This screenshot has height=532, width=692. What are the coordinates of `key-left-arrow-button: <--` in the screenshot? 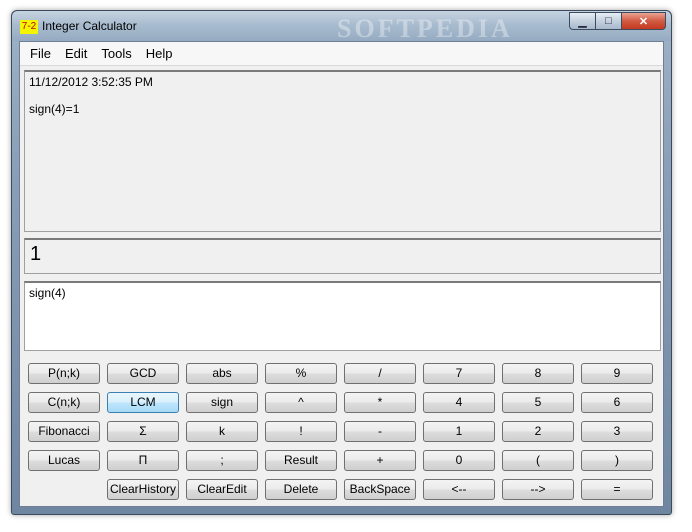 It's located at (459, 489).